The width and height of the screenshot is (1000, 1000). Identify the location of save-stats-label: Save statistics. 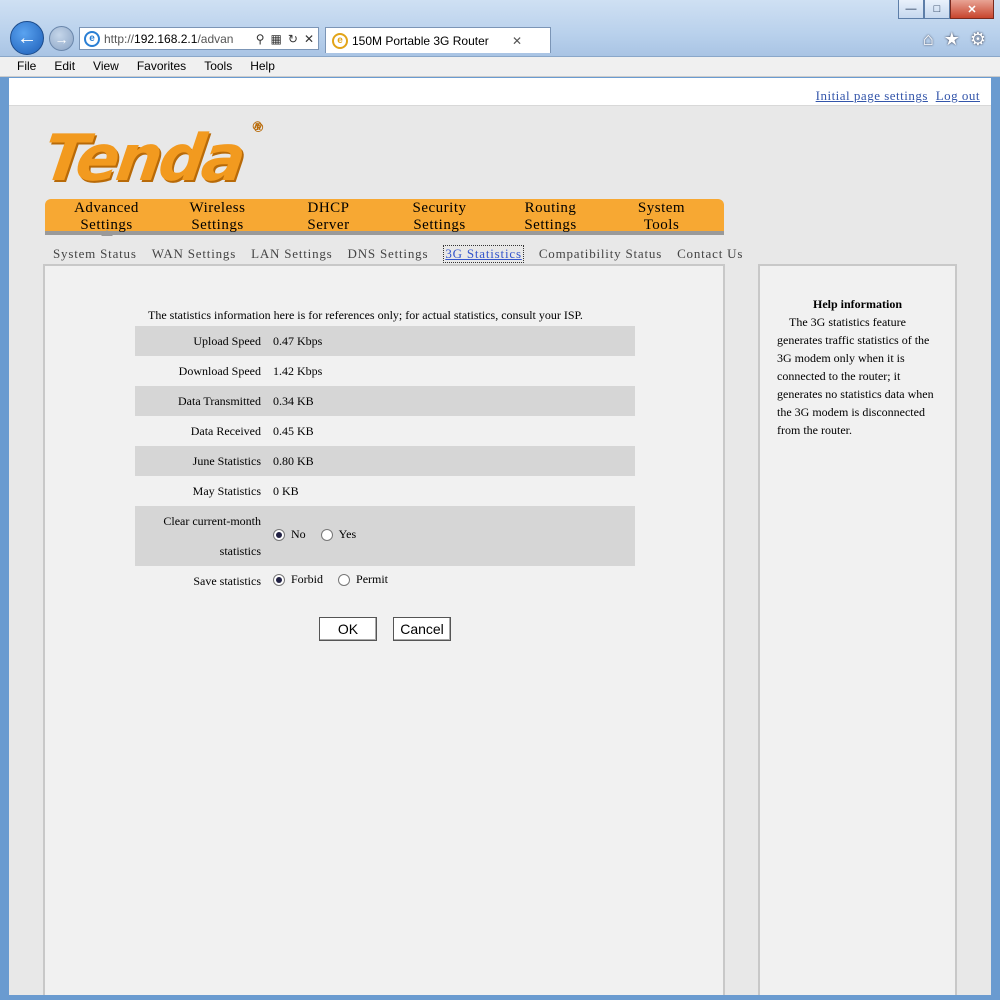
(227, 580).